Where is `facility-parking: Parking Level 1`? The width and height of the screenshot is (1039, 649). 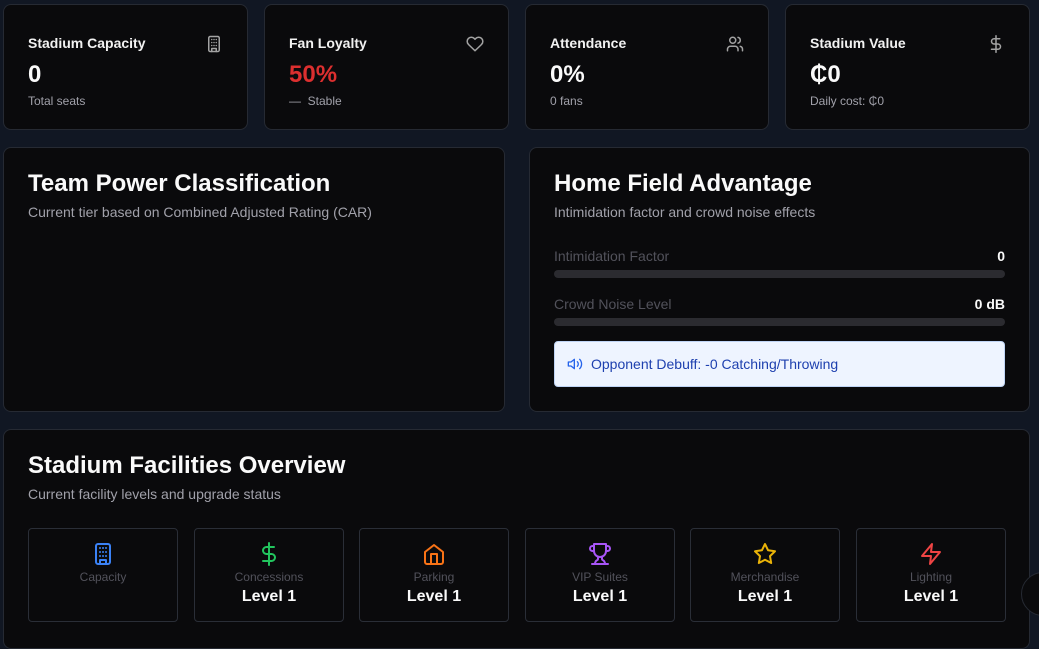 facility-parking: Parking Level 1 is located at coordinates (434, 575).